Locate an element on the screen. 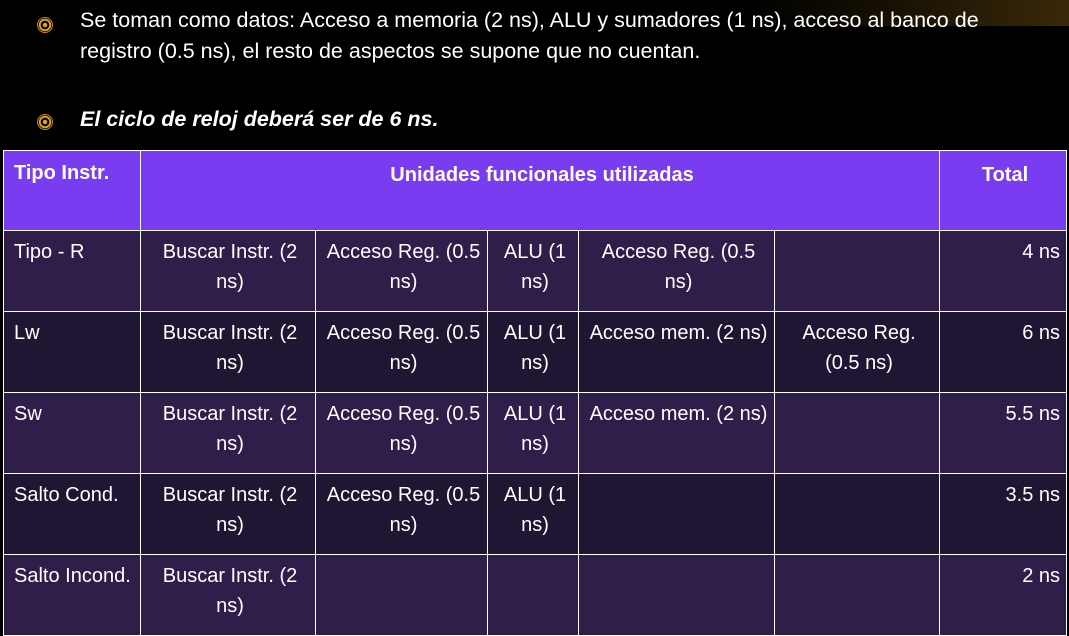 The width and height of the screenshot is (1069, 636). total-cell: 6 ns is located at coordinates (1003, 352).